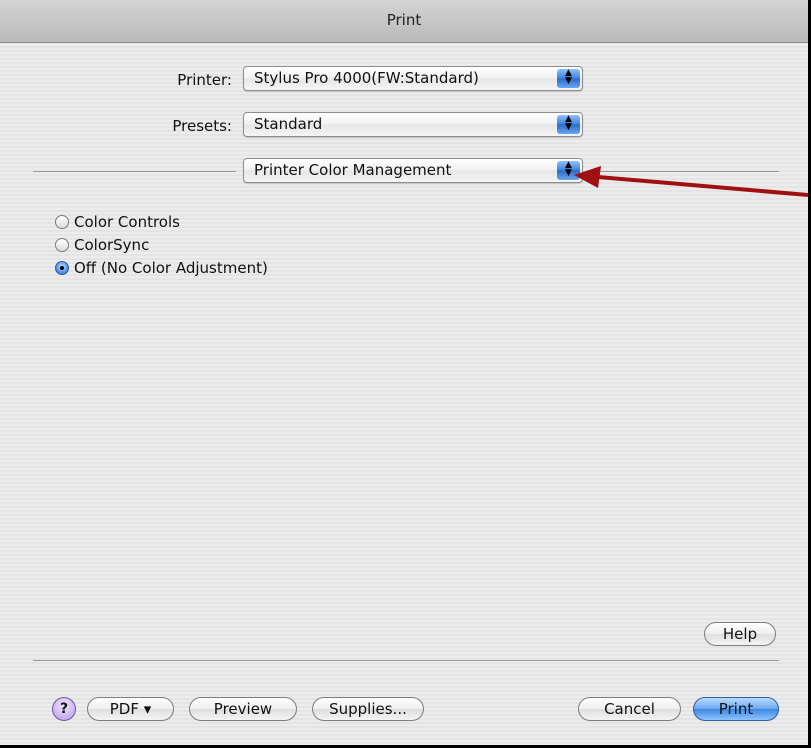 The height and width of the screenshot is (748, 811). What do you see at coordinates (202, 126) in the screenshot?
I see `presets-label: Presets:` at bounding box center [202, 126].